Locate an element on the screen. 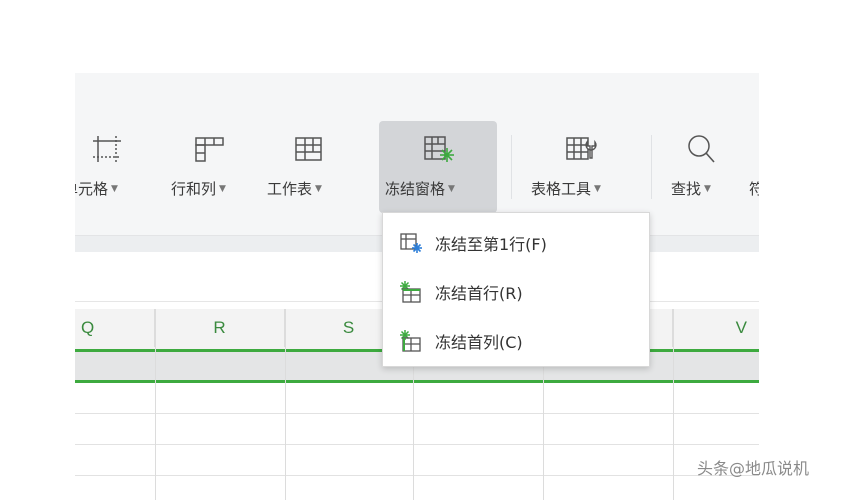  rows-columns-label: 行和列 is located at coordinates (194, 189).